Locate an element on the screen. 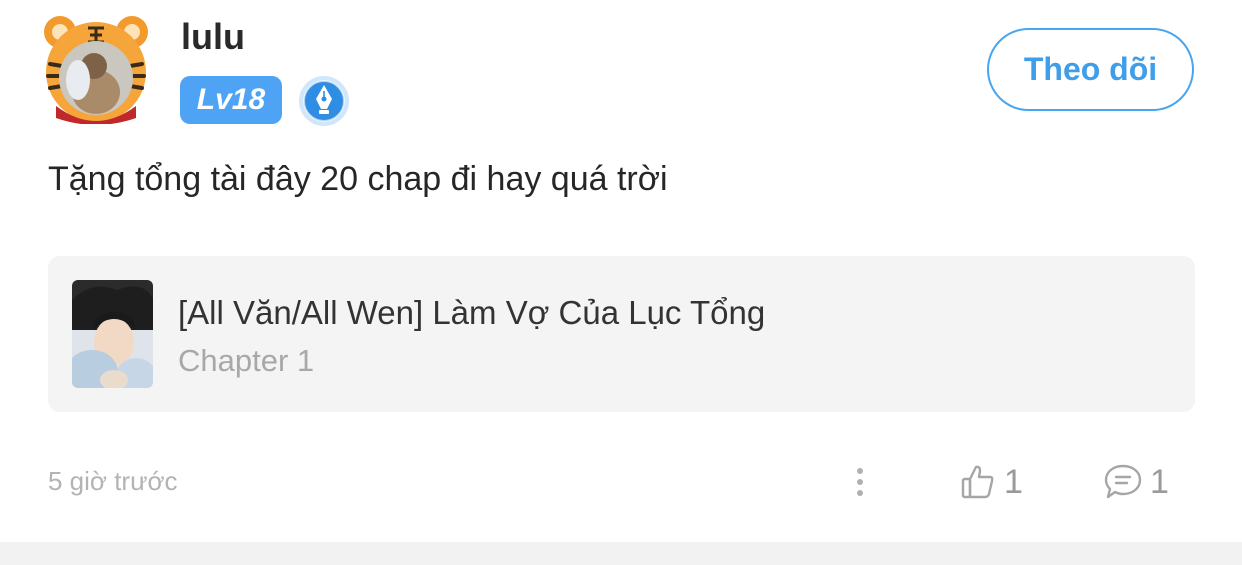  story-cover-image is located at coordinates (112, 334).